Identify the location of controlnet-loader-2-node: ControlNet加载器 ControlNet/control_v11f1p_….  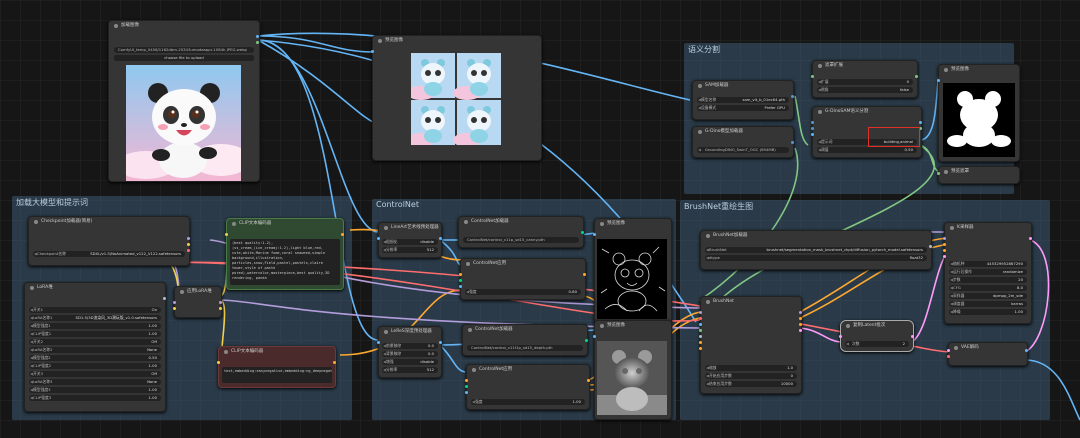
(525, 340).